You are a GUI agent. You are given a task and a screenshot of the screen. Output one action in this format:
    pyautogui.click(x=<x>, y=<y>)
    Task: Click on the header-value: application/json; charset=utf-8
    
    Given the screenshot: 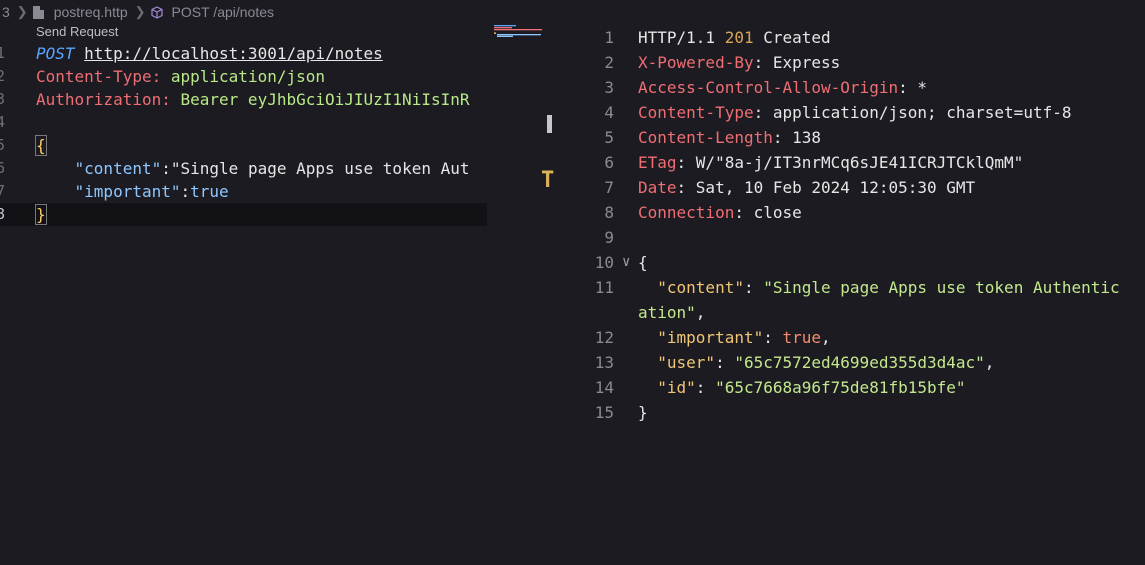 What is the action you would take?
    pyautogui.click(x=922, y=112)
    